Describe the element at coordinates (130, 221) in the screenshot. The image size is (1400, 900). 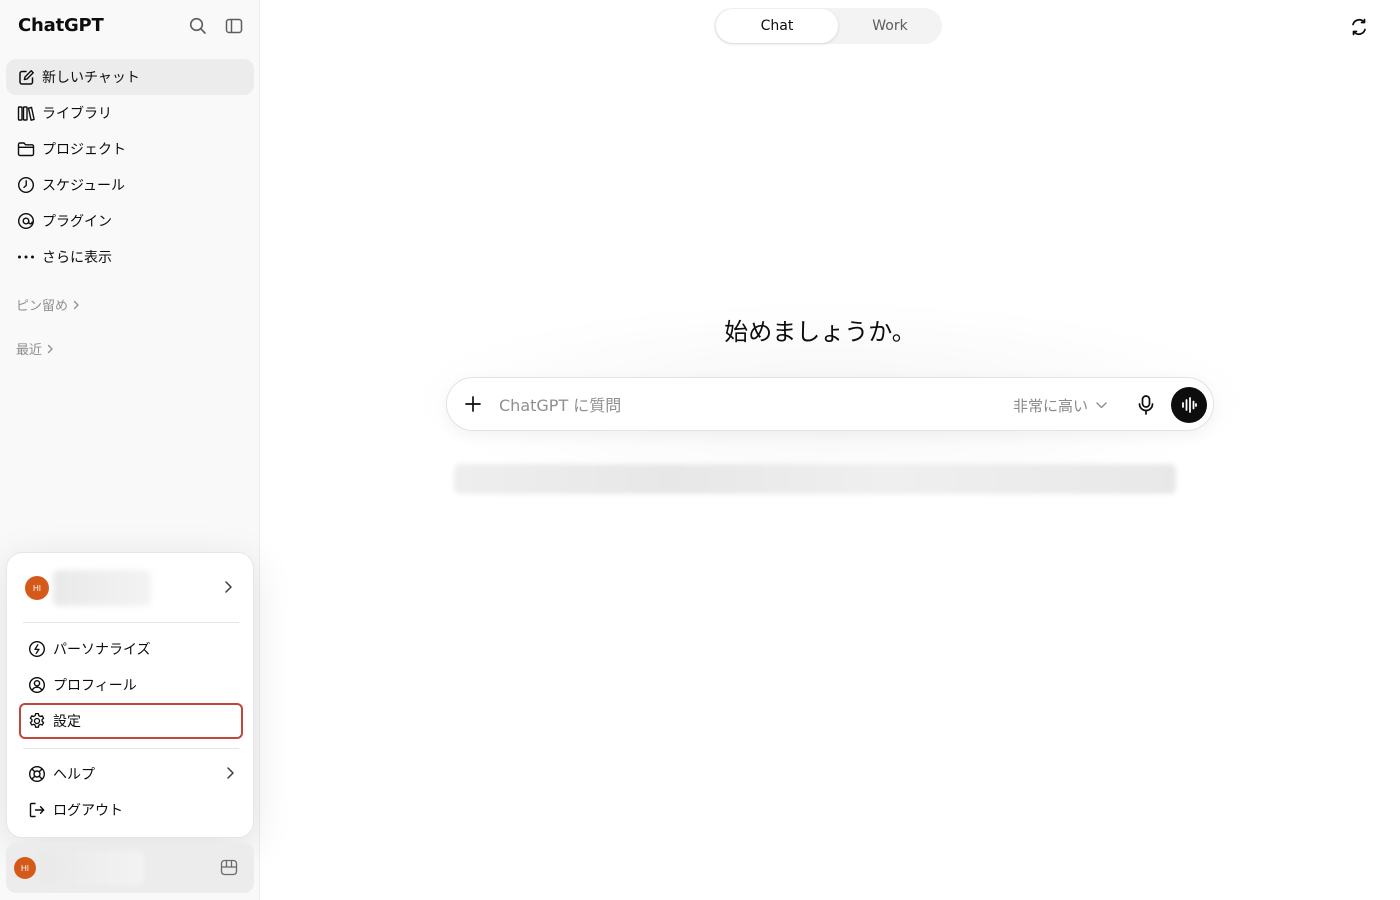
I see `sidebar-item-plugins: プラグイン` at that location.